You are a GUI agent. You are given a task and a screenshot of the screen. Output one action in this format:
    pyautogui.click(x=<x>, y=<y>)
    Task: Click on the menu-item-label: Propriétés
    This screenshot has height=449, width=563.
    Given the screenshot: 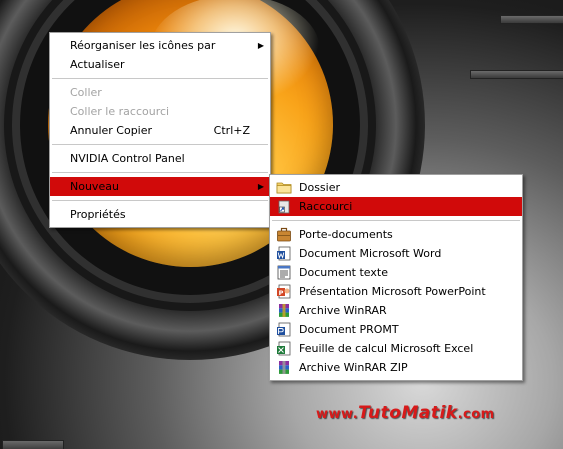 What is the action you would take?
    pyautogui.click(x=98, y=214)
    